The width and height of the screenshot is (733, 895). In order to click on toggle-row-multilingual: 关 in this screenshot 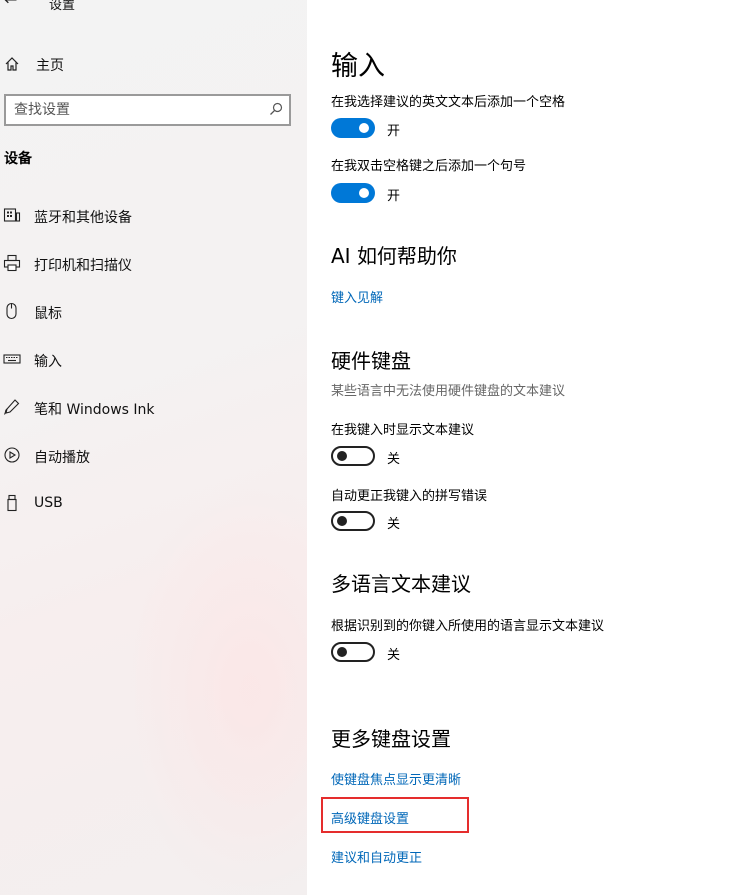, I will do `click(431, 653)`.